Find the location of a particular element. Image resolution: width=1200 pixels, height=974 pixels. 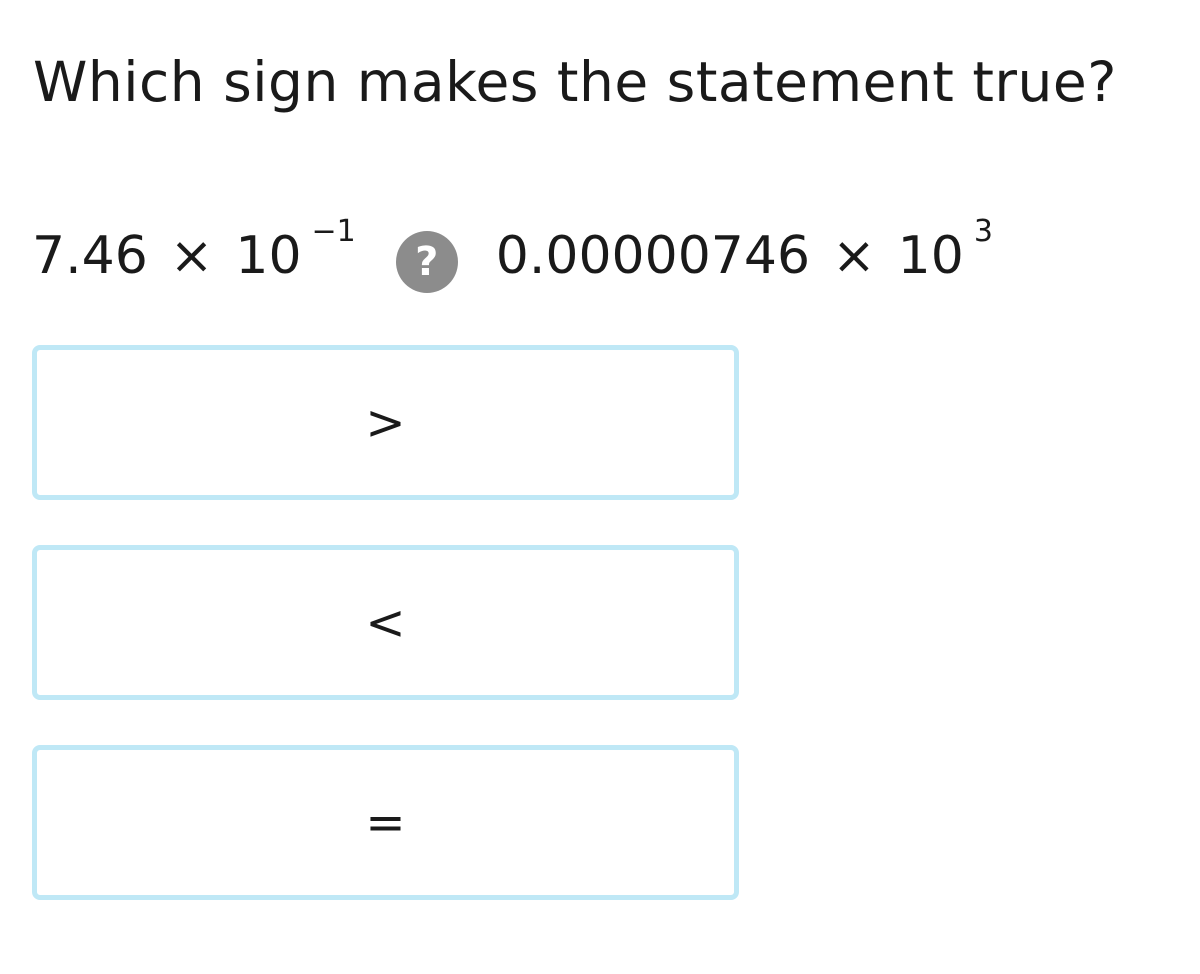

choice-greater-than-button: > is located at coordinates (385, 422).